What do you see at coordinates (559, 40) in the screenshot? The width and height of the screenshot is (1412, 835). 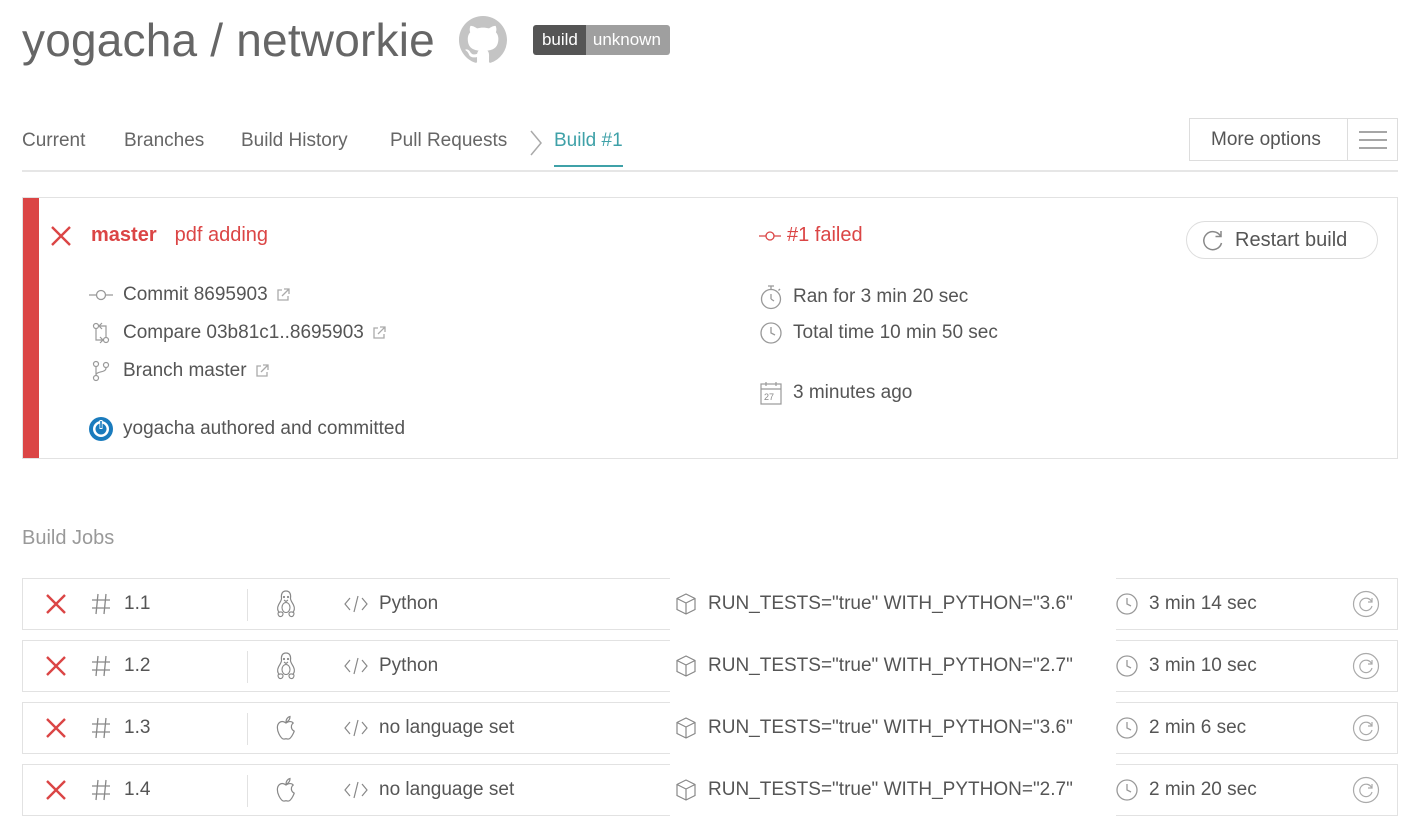 I see `badge-label: build` at bounding box center [559, 40].